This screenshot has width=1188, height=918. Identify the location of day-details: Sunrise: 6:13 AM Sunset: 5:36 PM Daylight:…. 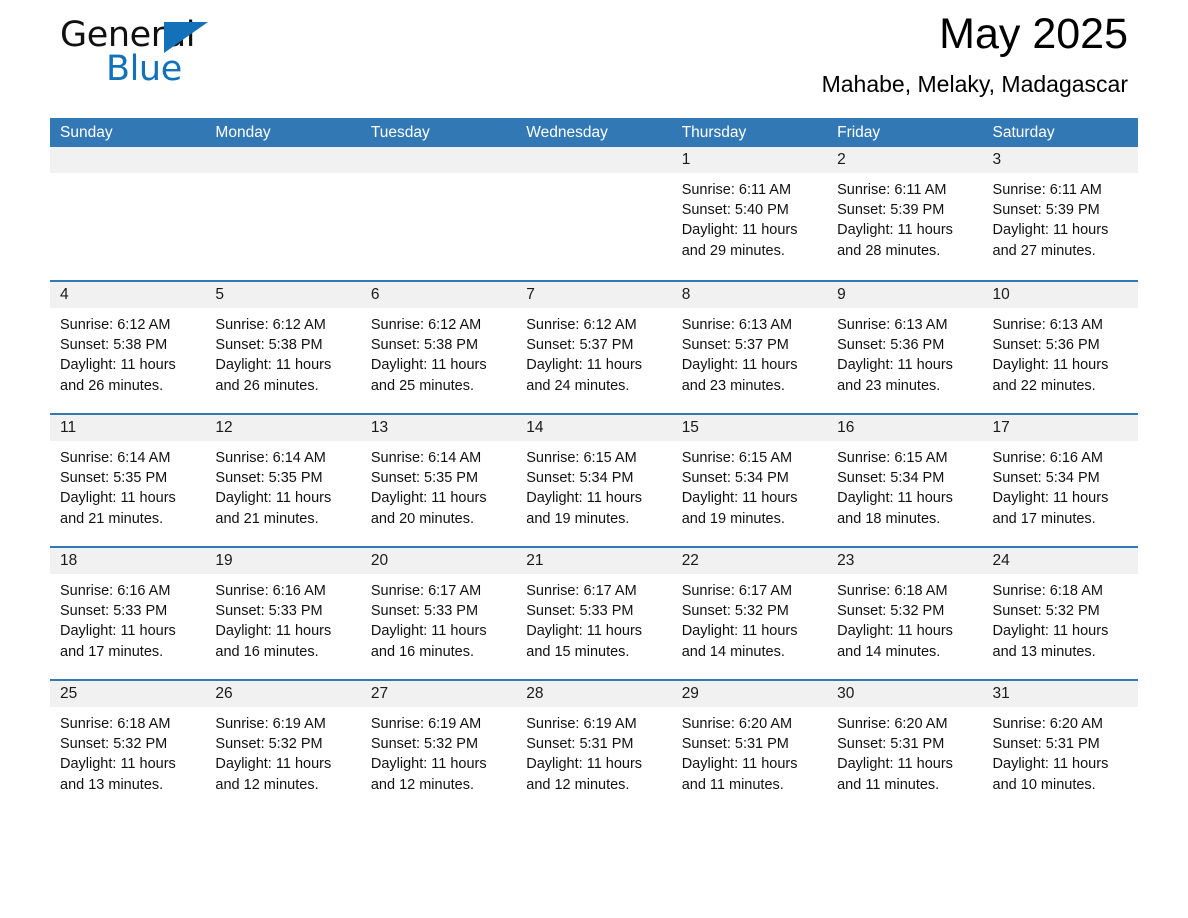
(904, 352).